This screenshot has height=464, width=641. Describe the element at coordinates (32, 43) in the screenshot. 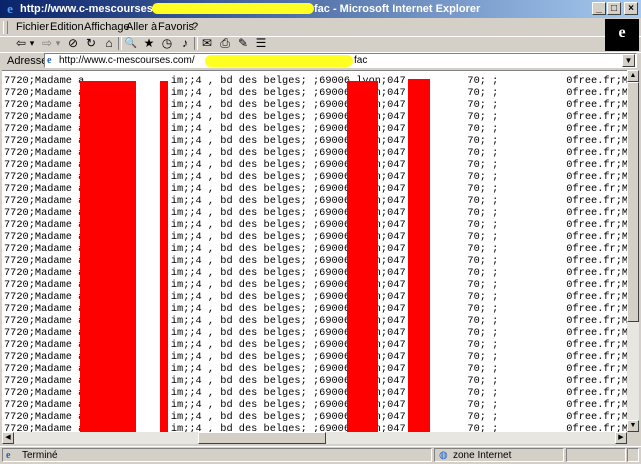

I see `back-dropdown: ▾` at that location.